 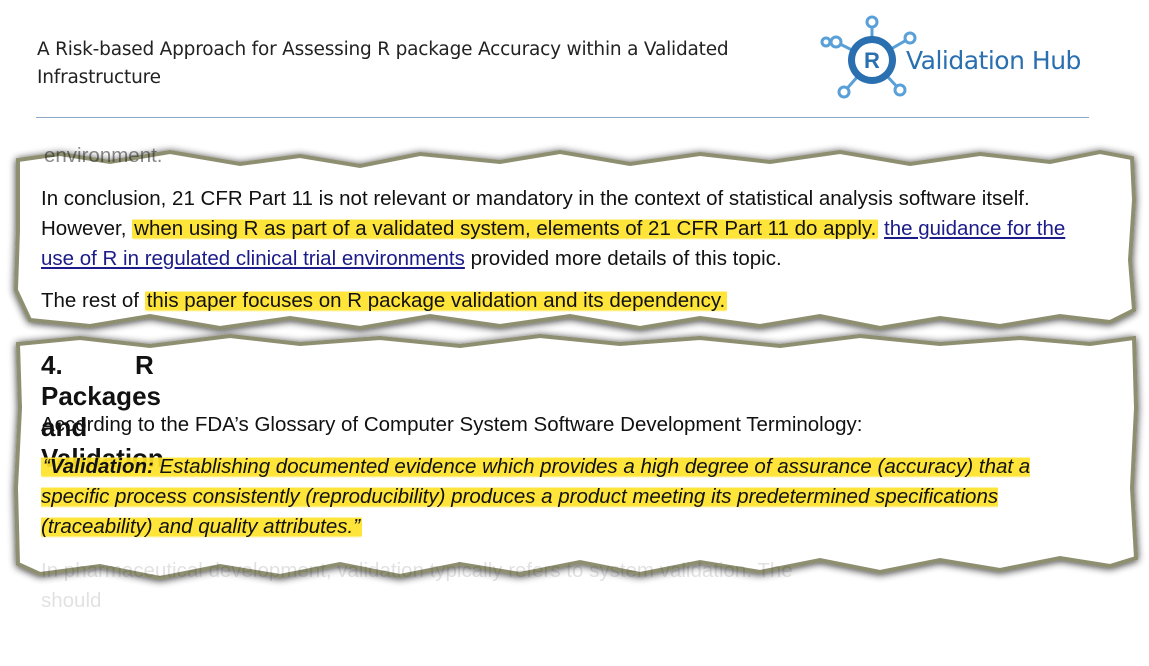 I want to click on section-number: 4., so click(x=52, y=365).